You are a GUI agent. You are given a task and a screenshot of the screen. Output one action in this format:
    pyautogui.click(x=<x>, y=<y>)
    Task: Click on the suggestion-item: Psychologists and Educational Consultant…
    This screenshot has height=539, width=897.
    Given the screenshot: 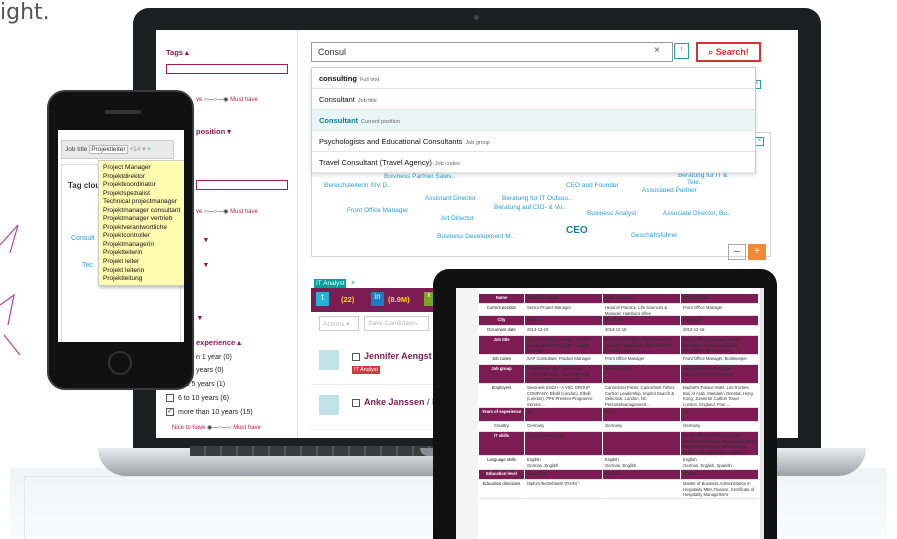 What is the action you would take?
    pyautogui.click(x=533, y=141)
    